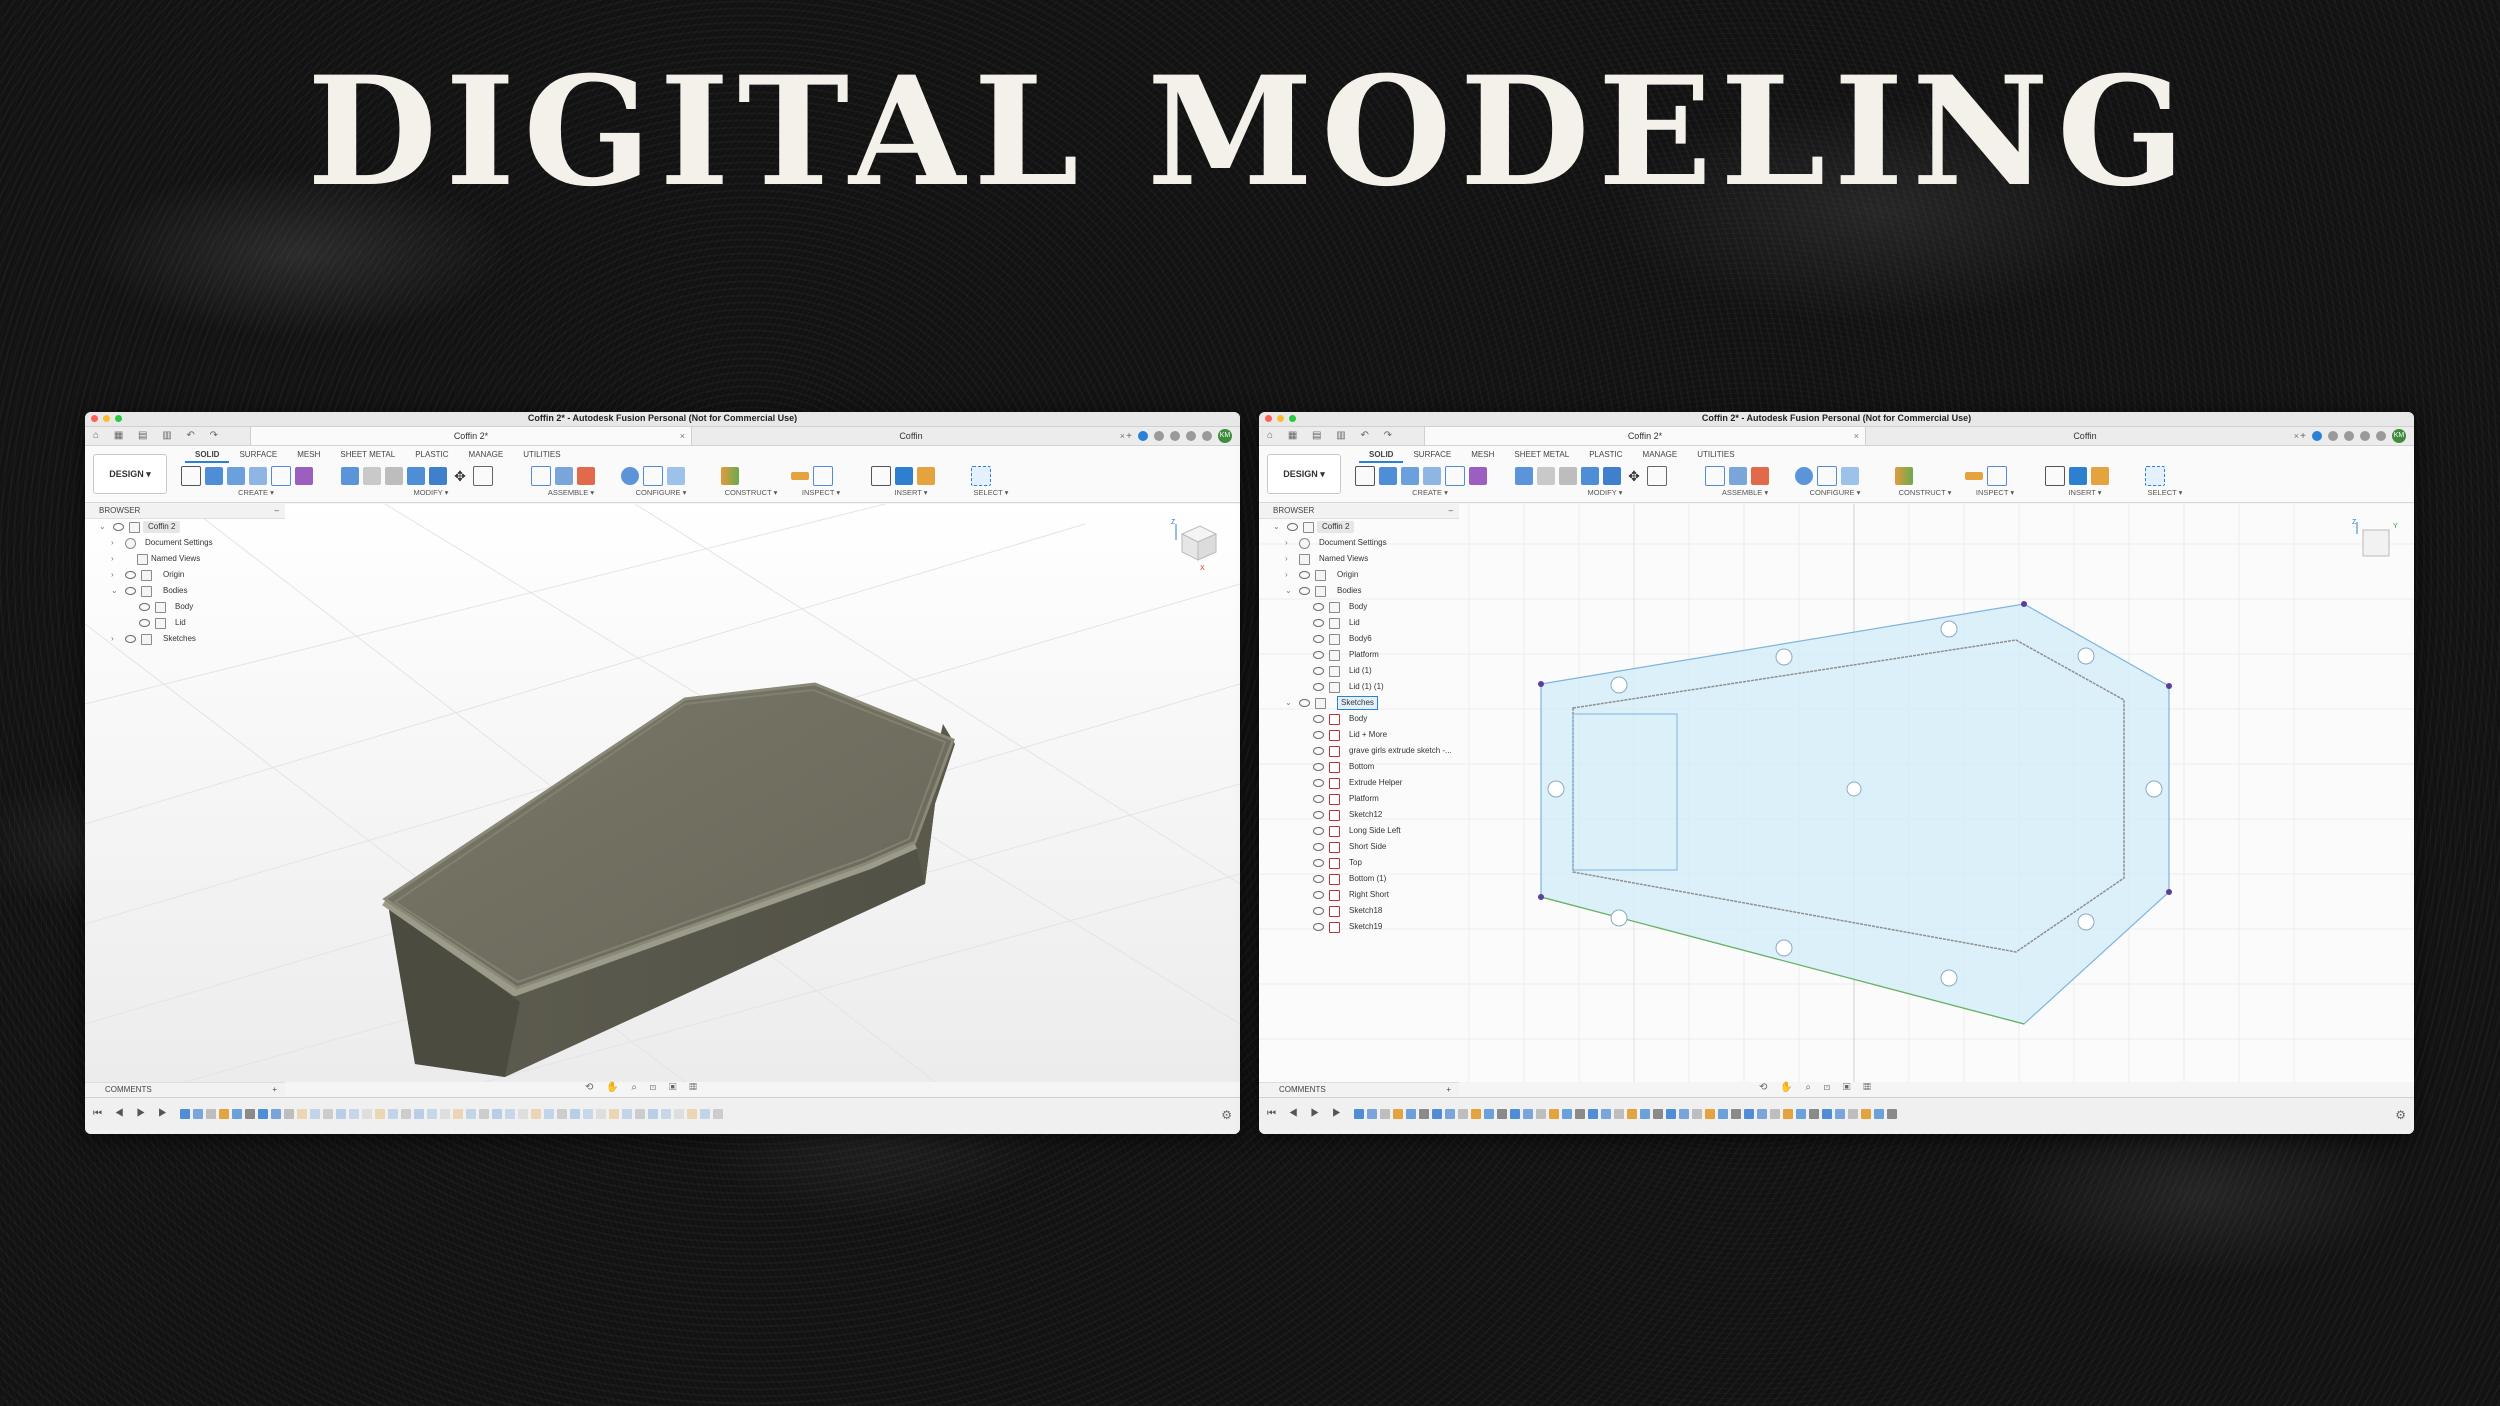  I want to click on browser-item-sketch: Body, so click(1359, 719).